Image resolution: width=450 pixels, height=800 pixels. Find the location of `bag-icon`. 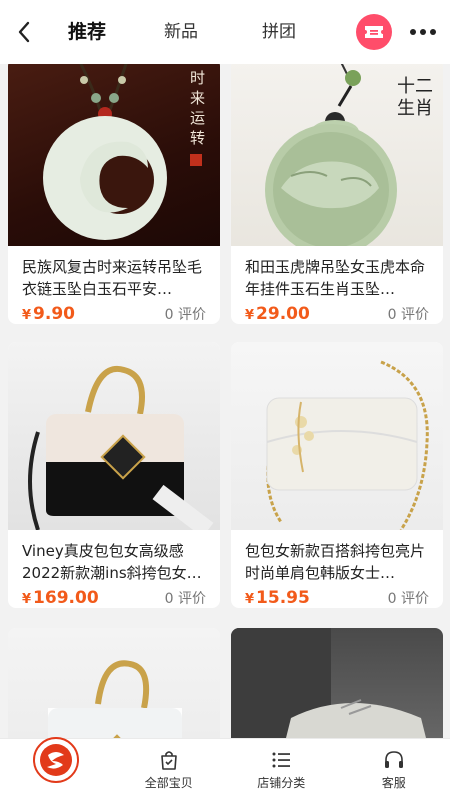

bag-icon is located at coordinates (168, 760).